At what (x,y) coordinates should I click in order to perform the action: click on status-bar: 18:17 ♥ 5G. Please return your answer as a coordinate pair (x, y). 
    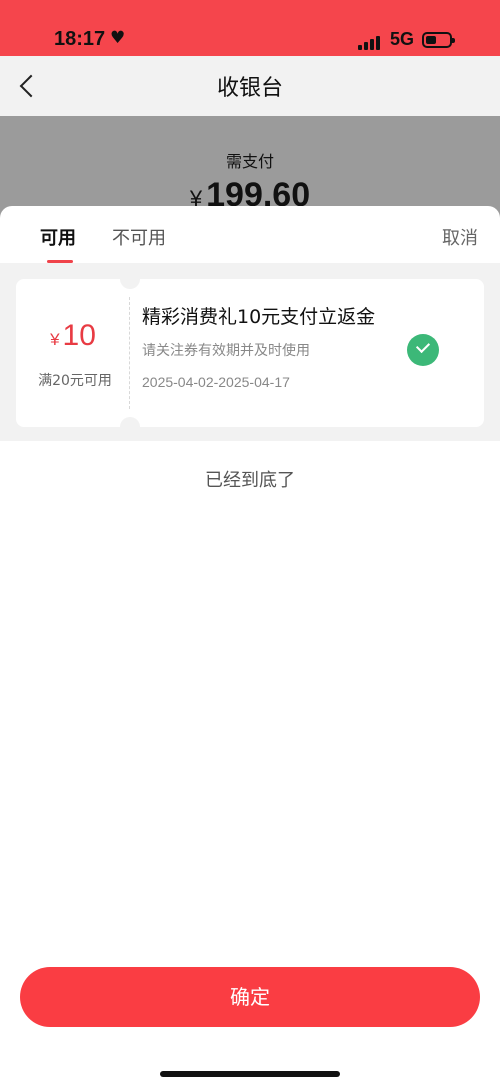
    Looking at the image, I should click on (250, 28).